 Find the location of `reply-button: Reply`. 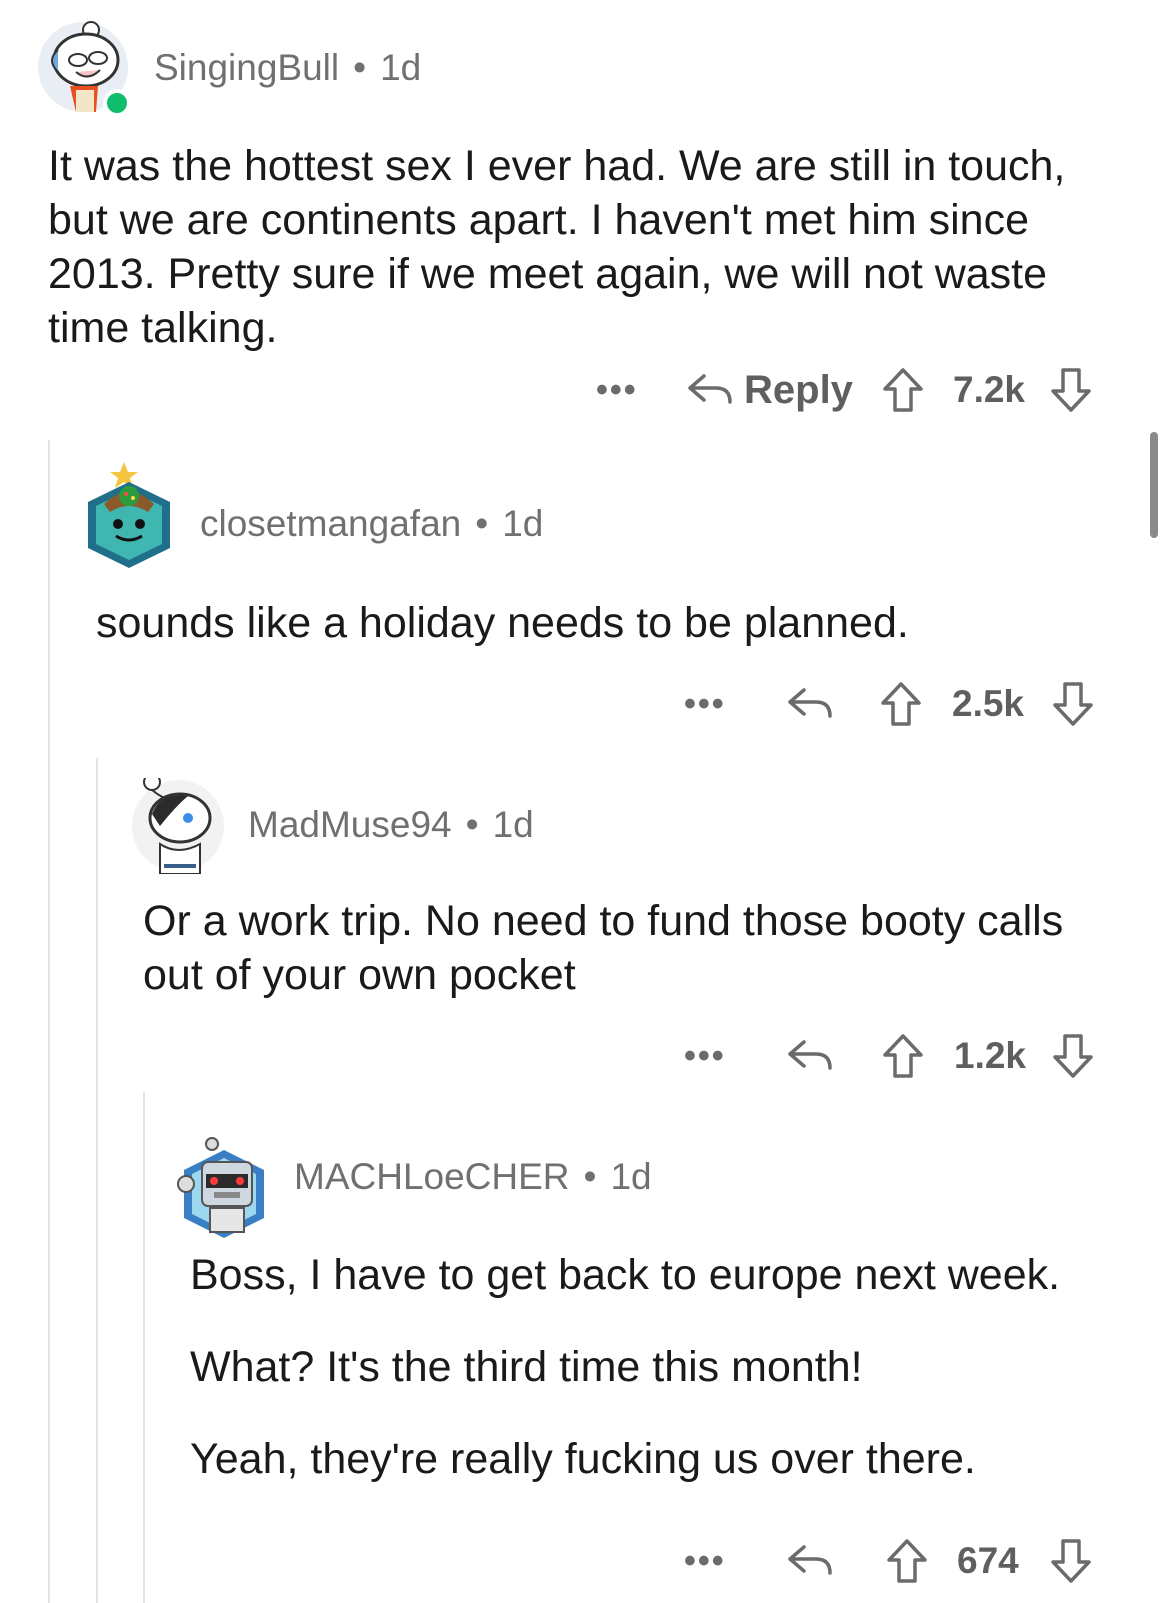

reply-button: Reply is located at coordinates (769, 390).